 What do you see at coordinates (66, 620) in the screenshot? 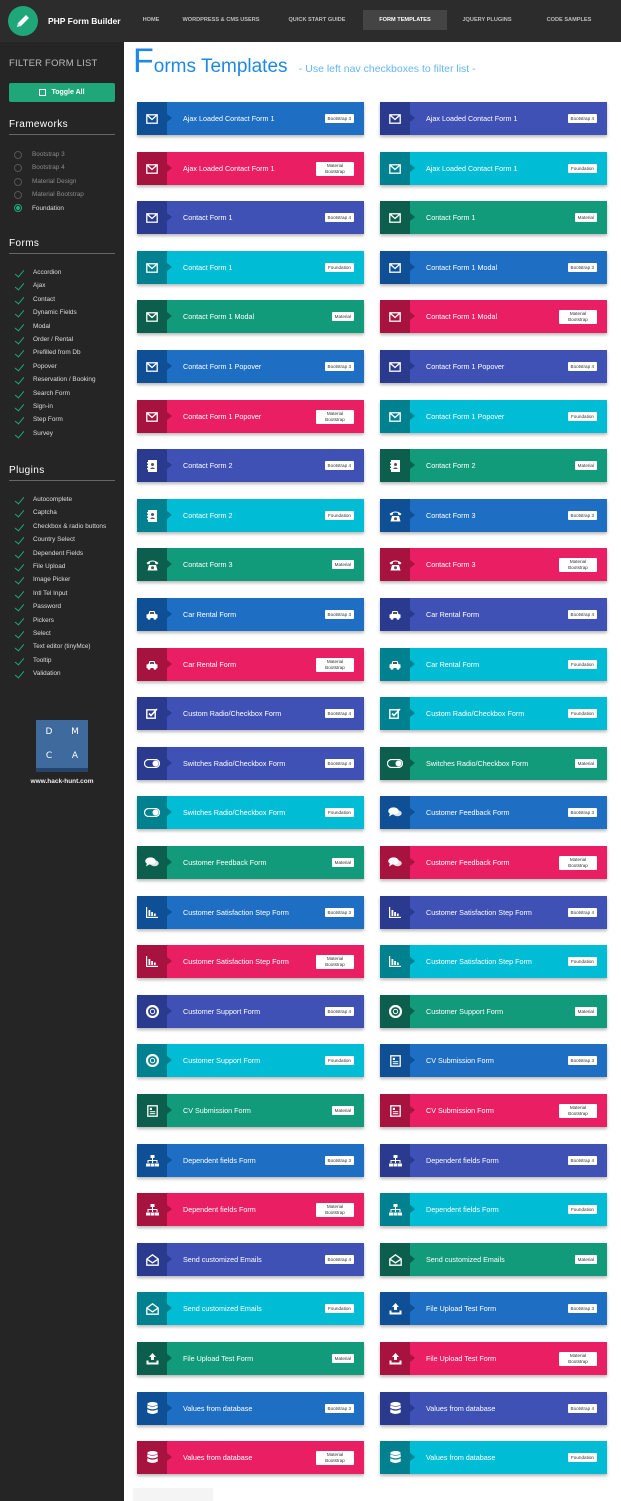
I see `plugin-filter-item: Pickers` at bounding box center [66, 620].